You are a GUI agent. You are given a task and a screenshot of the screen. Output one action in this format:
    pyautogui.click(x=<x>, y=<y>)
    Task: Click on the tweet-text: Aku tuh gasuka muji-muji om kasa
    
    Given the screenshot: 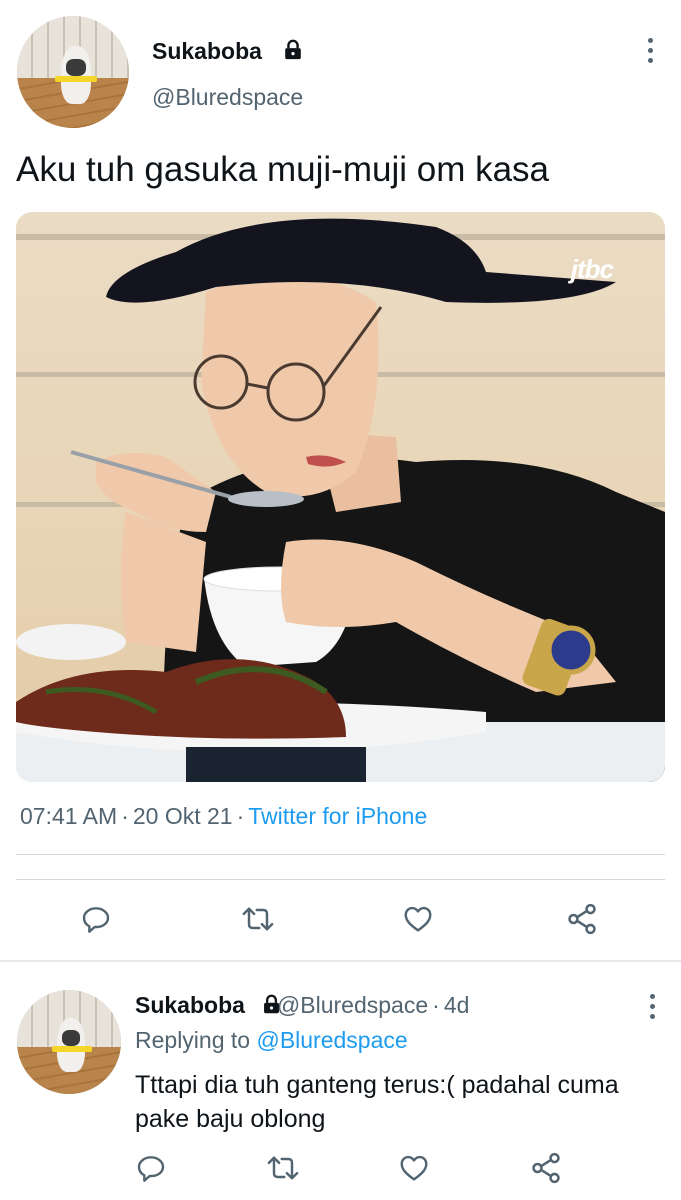 What is the action you would take?
    pyautogui.click(x=282, y=169)
    